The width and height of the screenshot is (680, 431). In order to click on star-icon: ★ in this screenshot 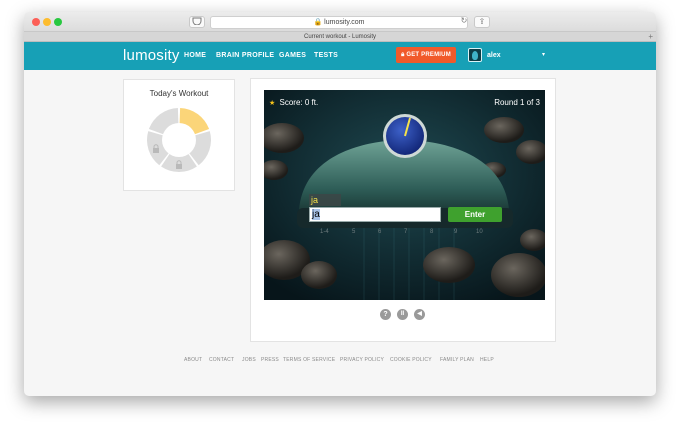, I will do `click(272, 103)`.